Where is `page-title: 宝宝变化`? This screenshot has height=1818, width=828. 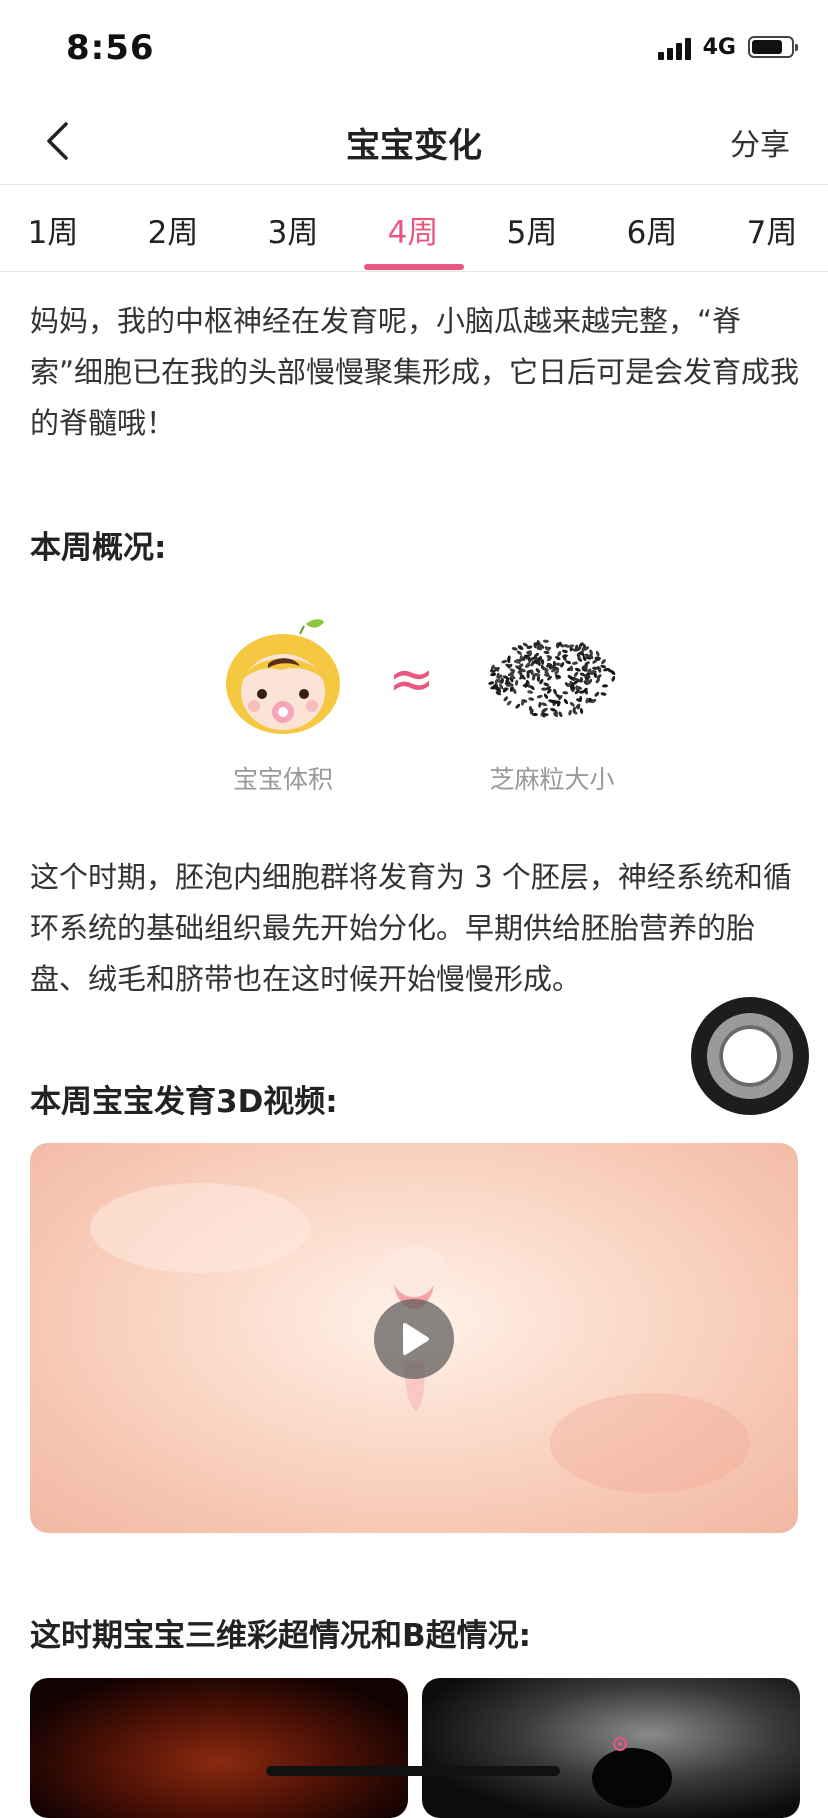
page-title: 宝宝变化 is located at coordinates (414, 146).